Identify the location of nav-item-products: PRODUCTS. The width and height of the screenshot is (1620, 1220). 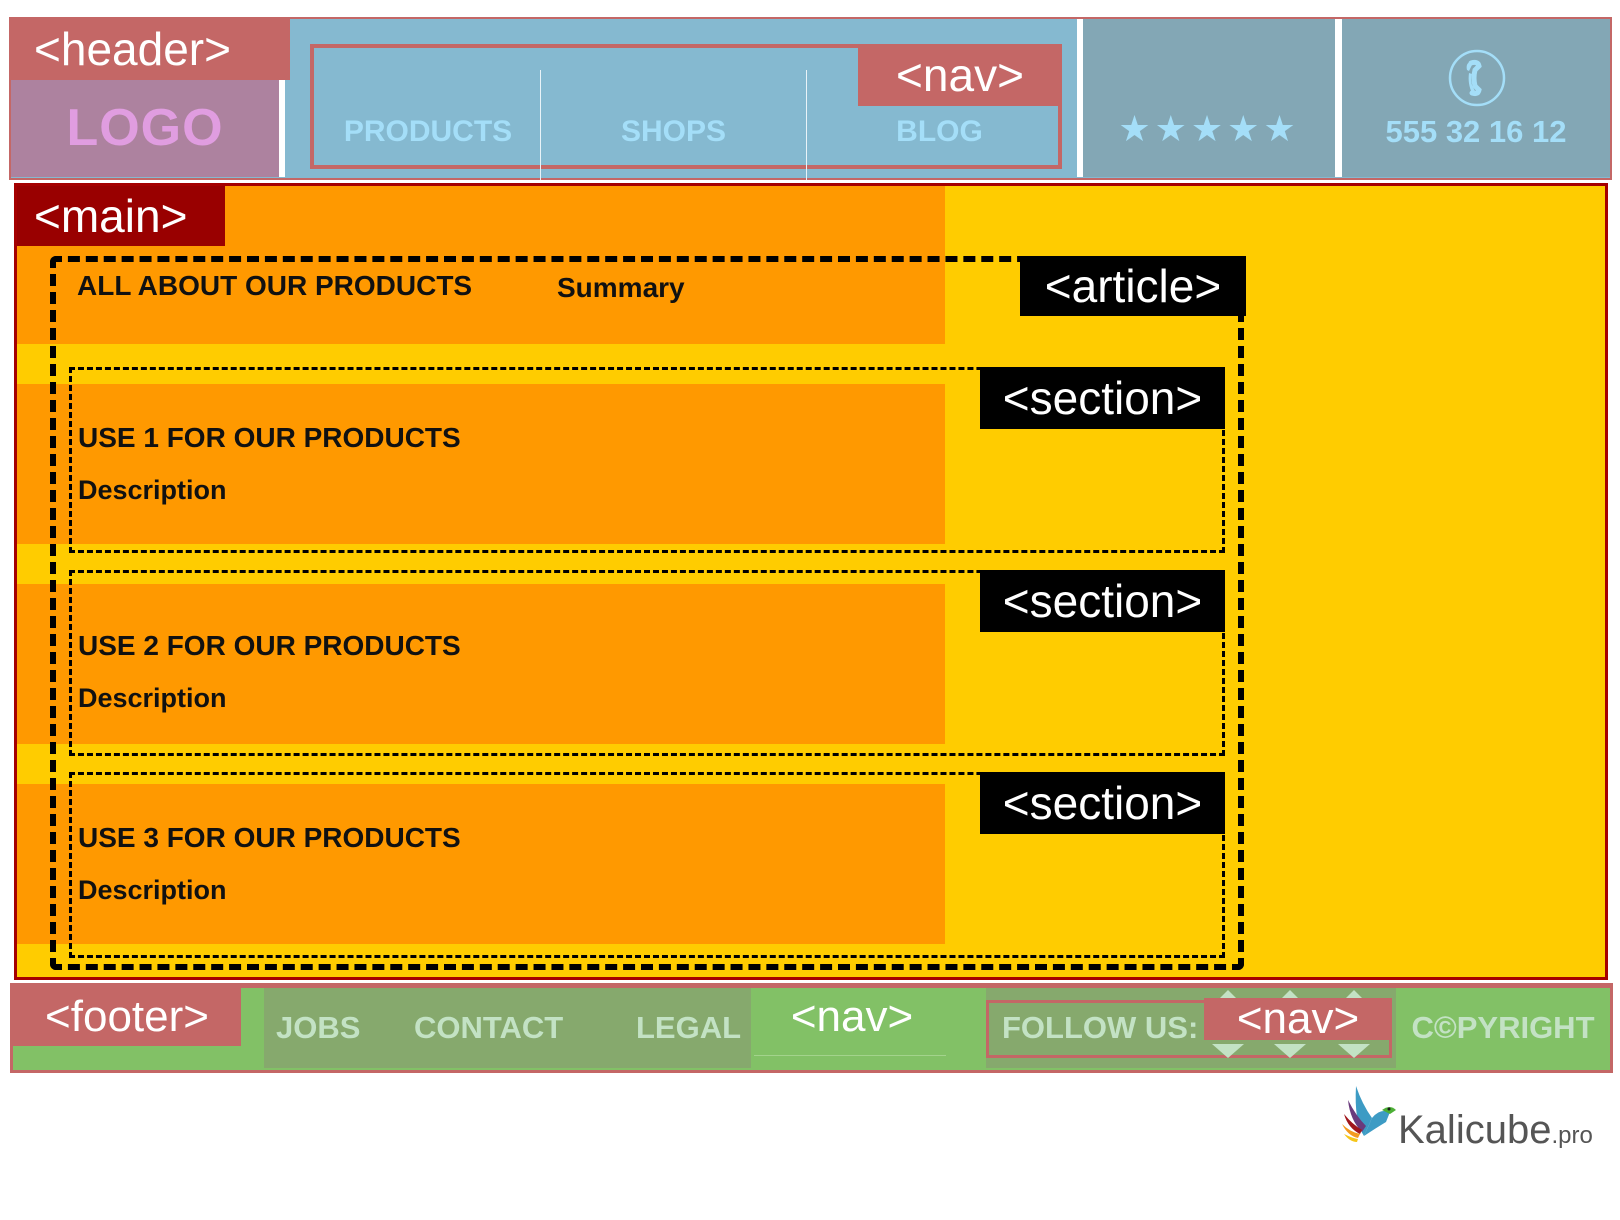
(428, 132).